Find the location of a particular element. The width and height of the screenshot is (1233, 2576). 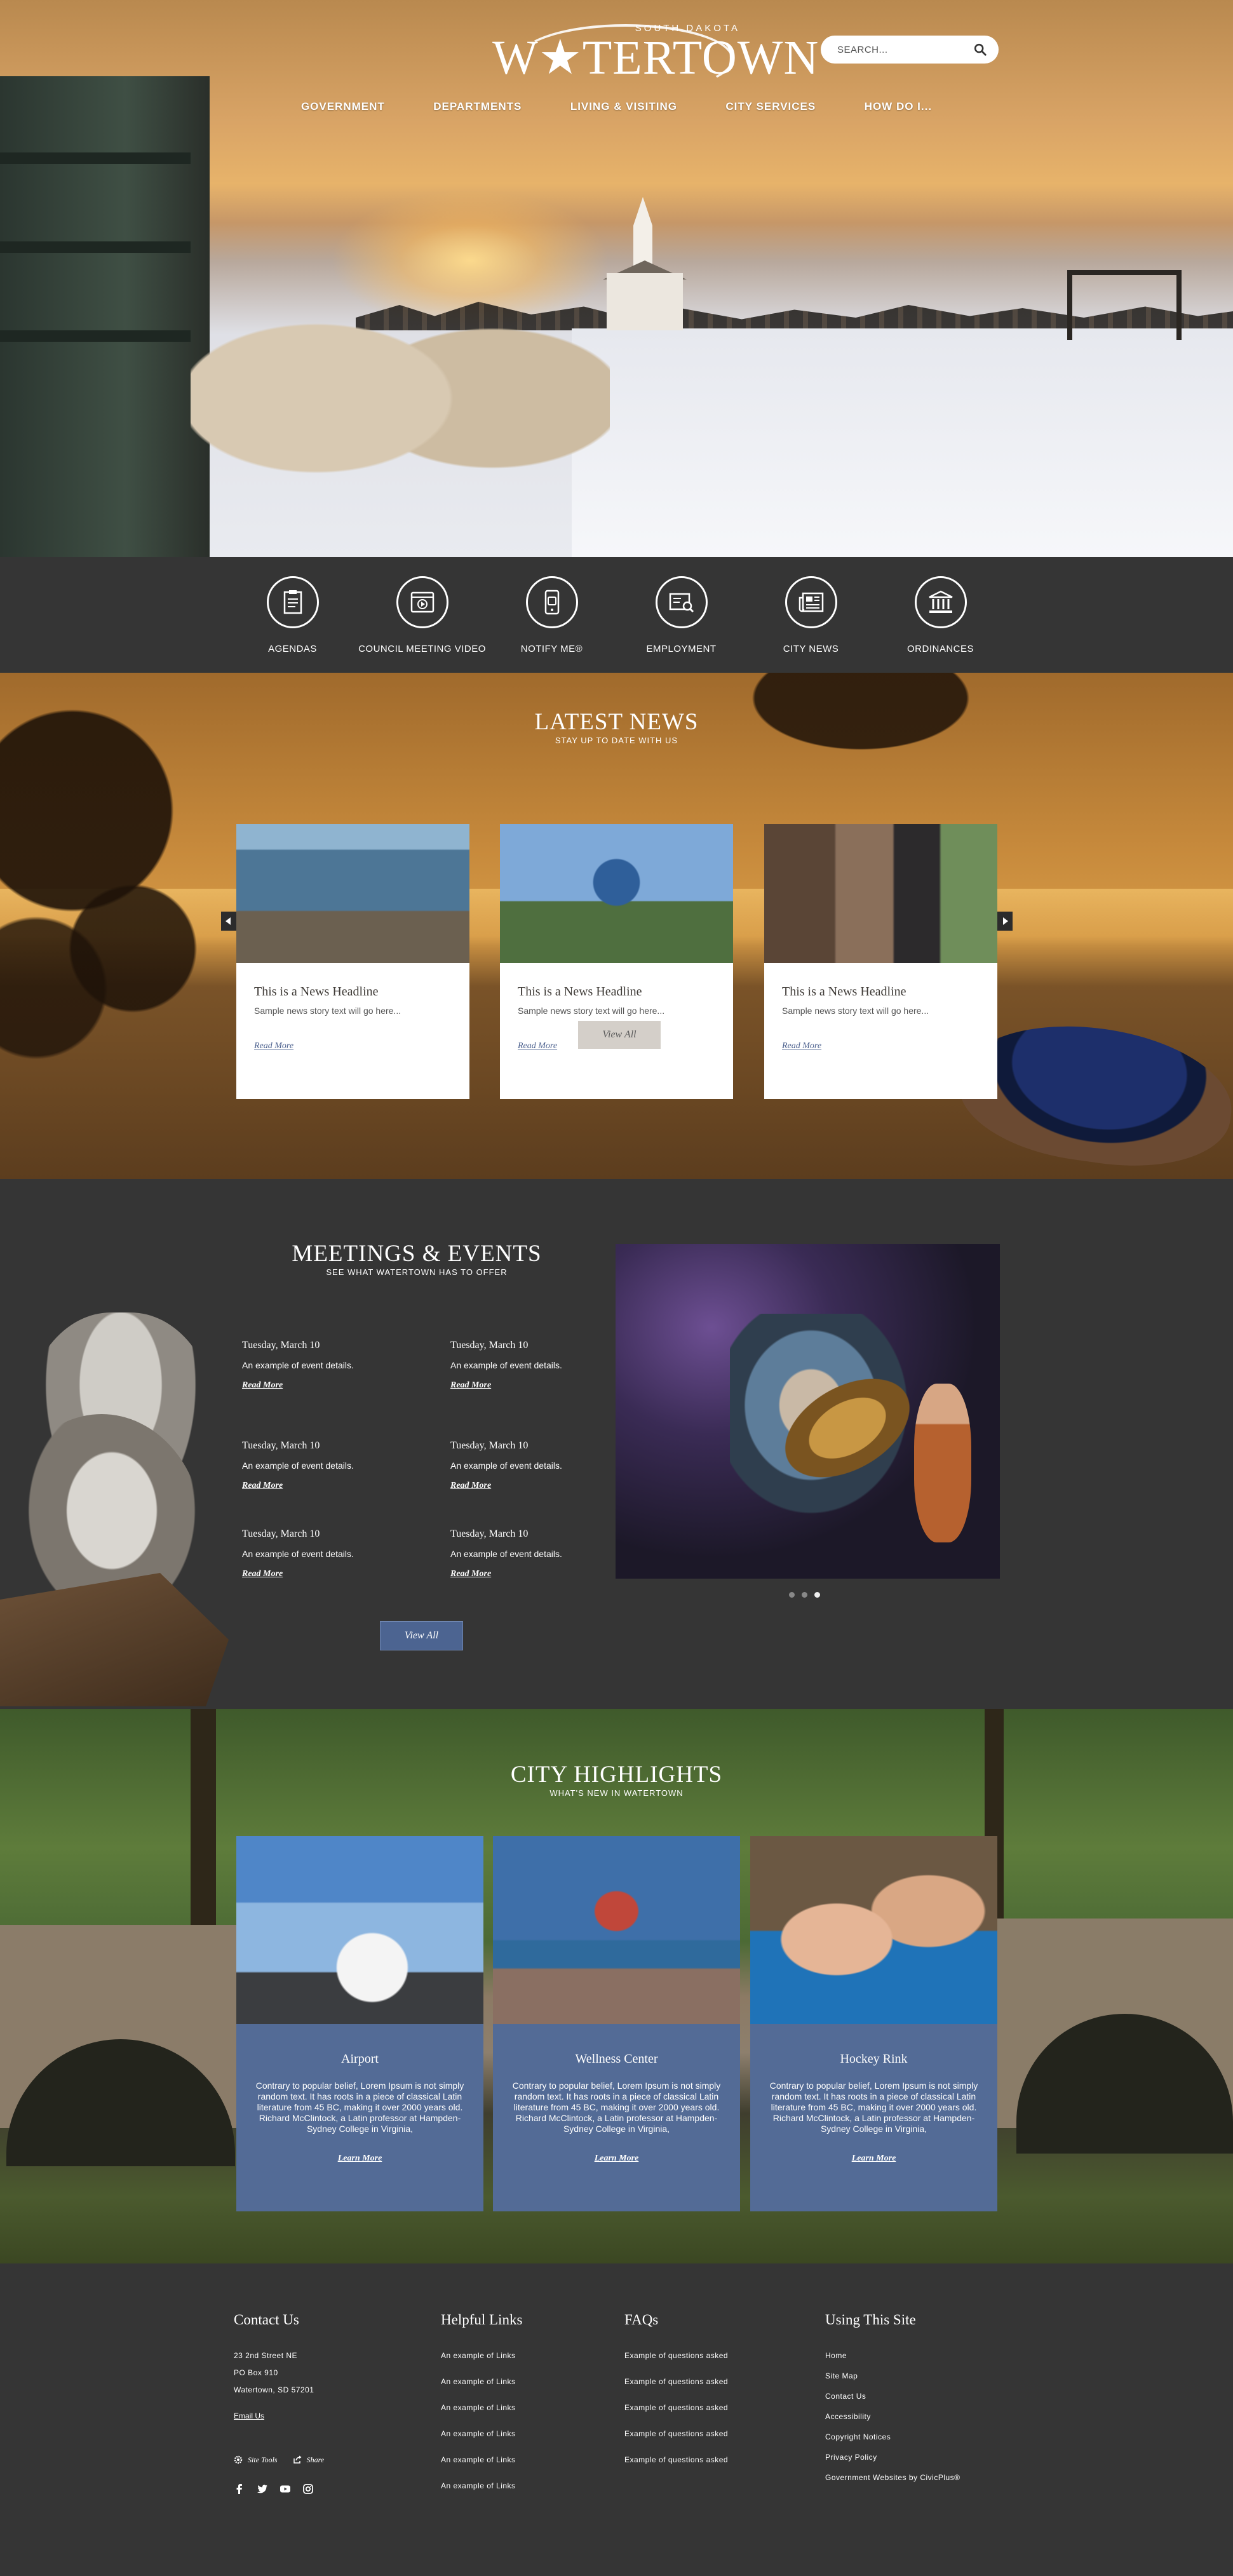

slideshow-dots is located at coordinates (808, 1595).